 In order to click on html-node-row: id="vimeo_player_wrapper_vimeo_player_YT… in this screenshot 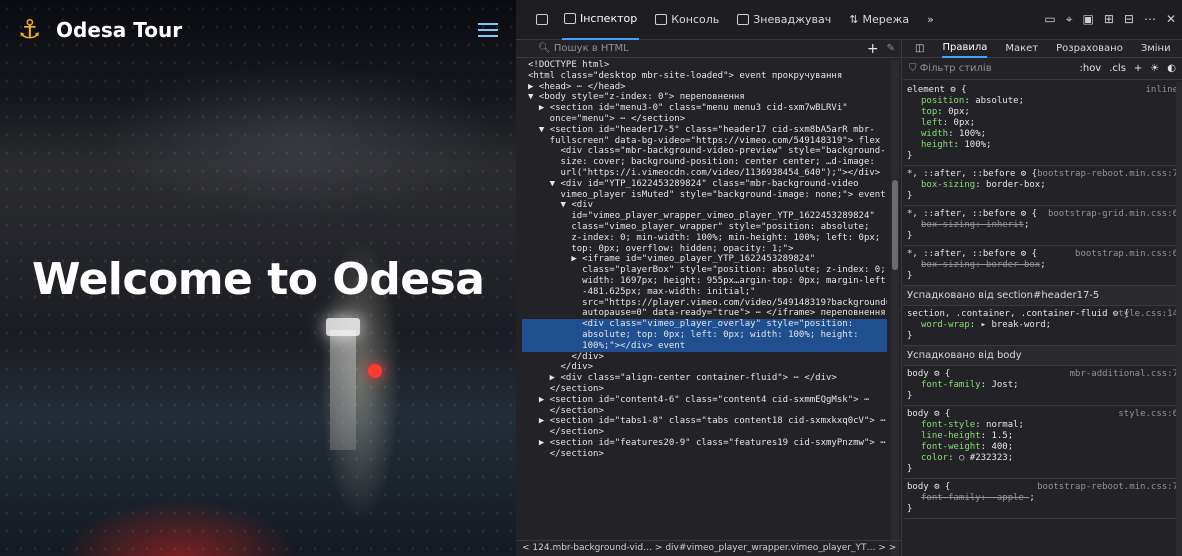, I will do `click(704, 216)`.